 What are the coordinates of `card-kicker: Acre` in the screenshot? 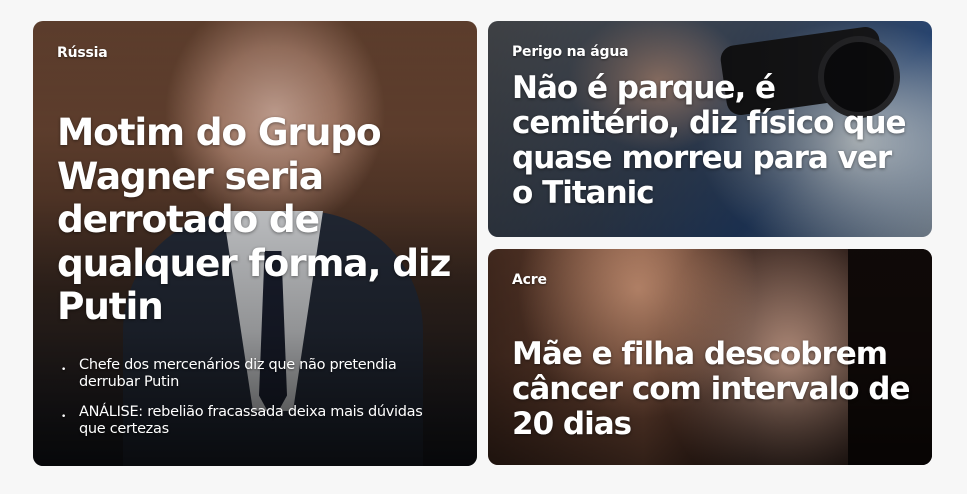 It's located at (529, 280).